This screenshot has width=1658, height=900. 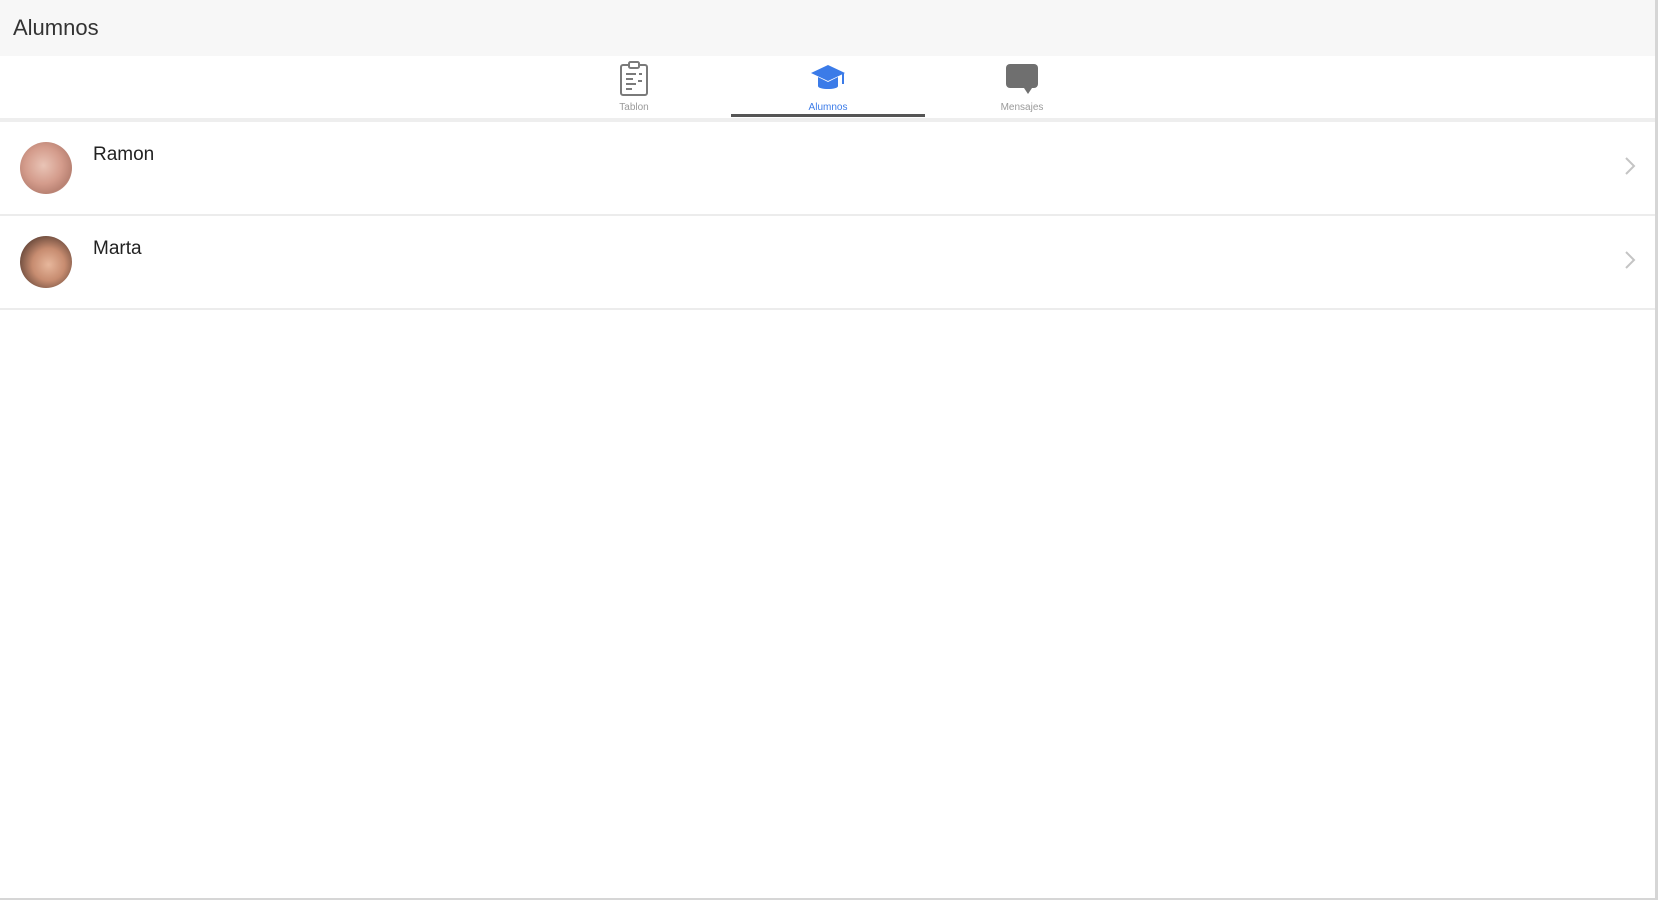 I want to click on active-tab-indicator, so click(x=828, y=115).